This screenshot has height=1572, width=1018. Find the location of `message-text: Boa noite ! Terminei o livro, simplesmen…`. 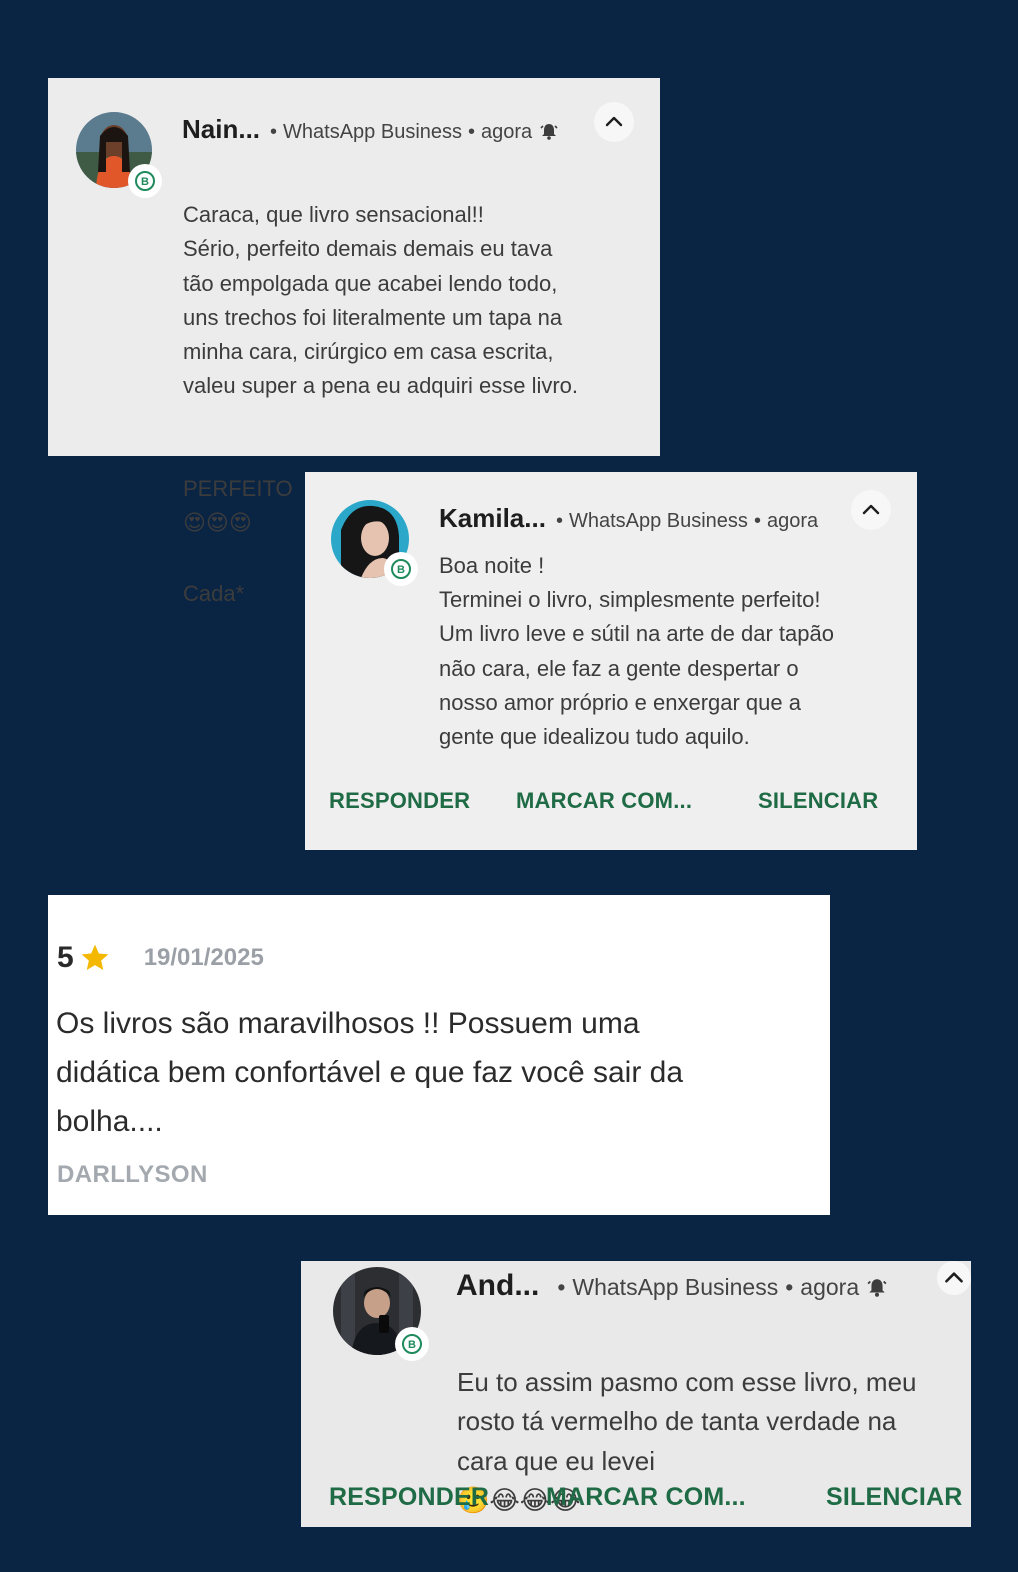

message-text: Boa noite ! Terminei o livro, simplesmen… is located at coordinates (636, 651).